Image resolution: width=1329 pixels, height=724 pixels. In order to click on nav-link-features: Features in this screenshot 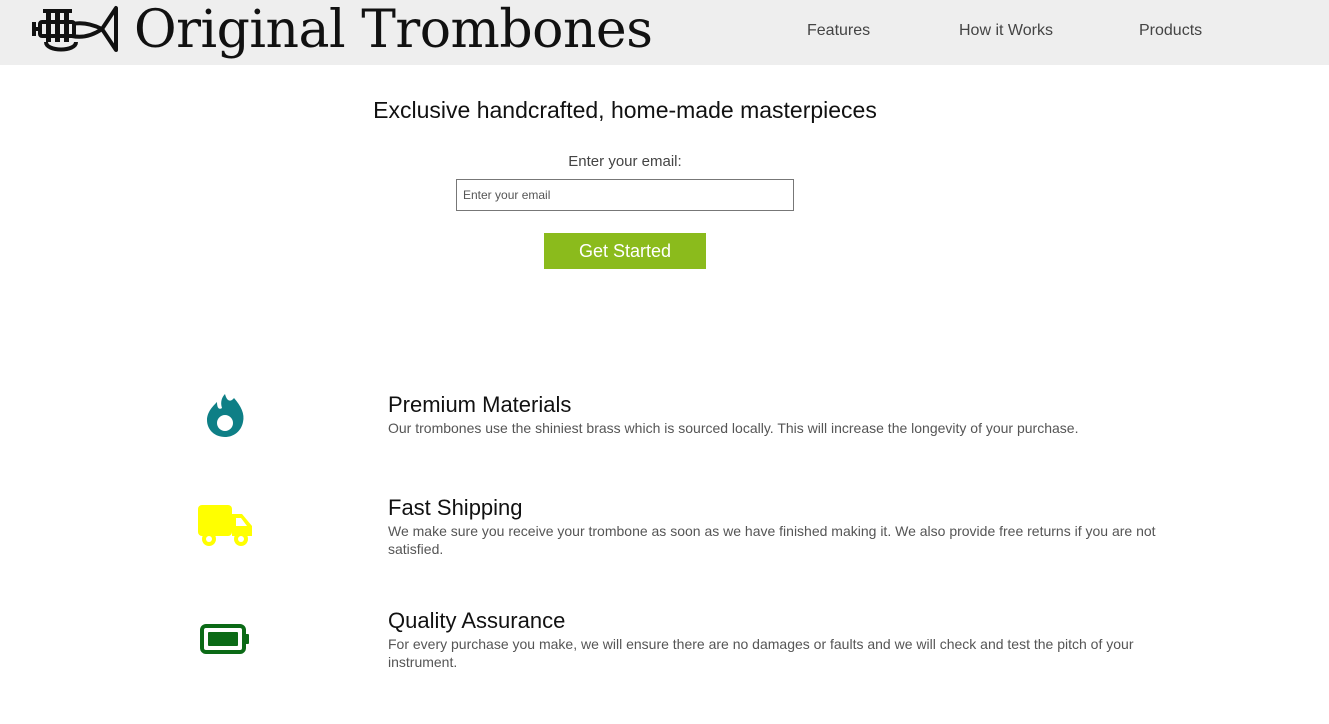, I will do `click(838, 30)`.